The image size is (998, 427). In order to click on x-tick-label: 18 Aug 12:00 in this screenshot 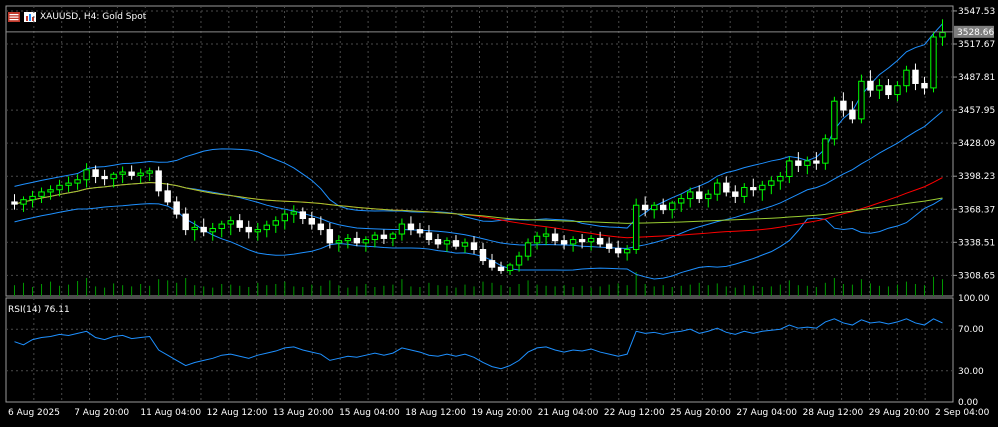, I will do `click(435, 413)`.